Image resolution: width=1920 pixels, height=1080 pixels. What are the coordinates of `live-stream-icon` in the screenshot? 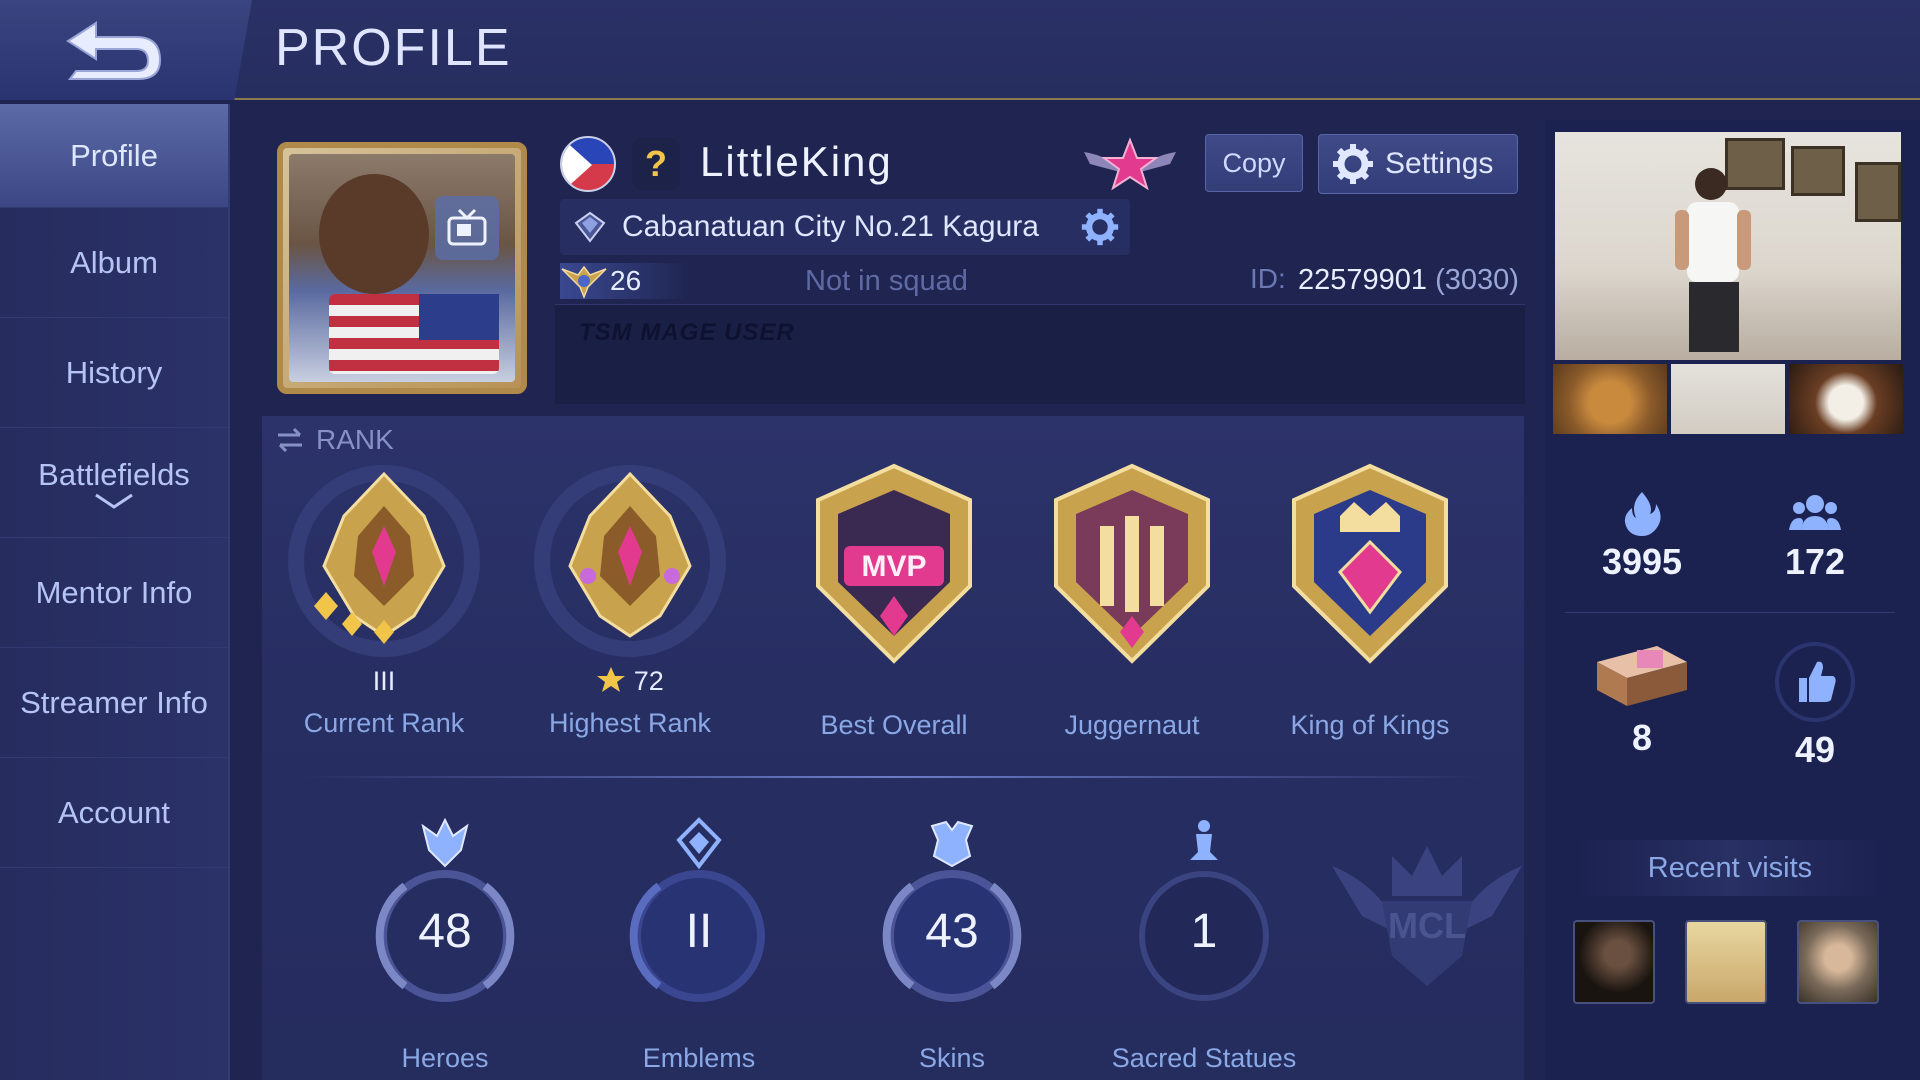 It's located at (467, 228).